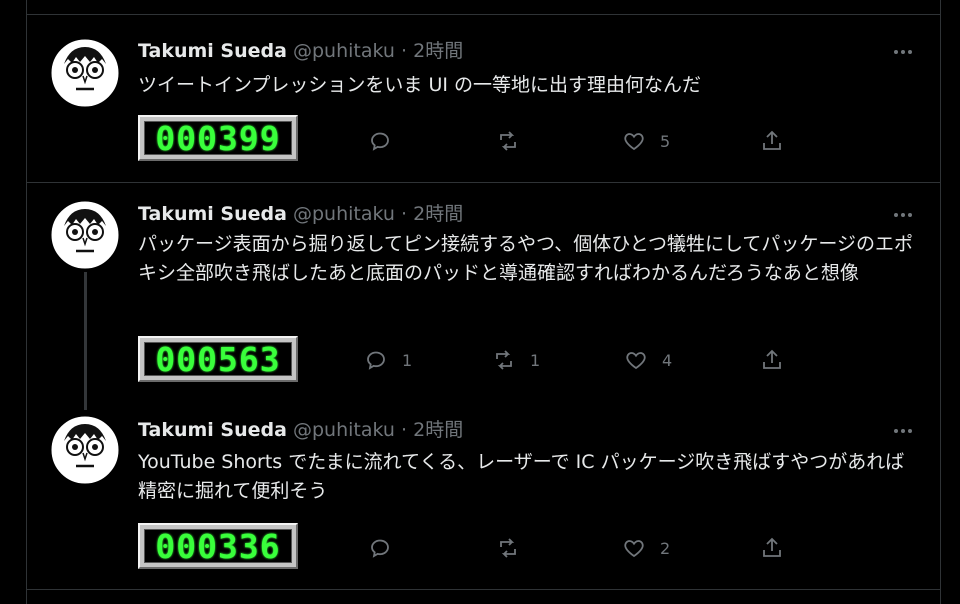 The height and width of the screenshot is (604, 960). Describe the element at coordinates (388, 360) in the screenshot. I see `reply-button: 1` at that location.